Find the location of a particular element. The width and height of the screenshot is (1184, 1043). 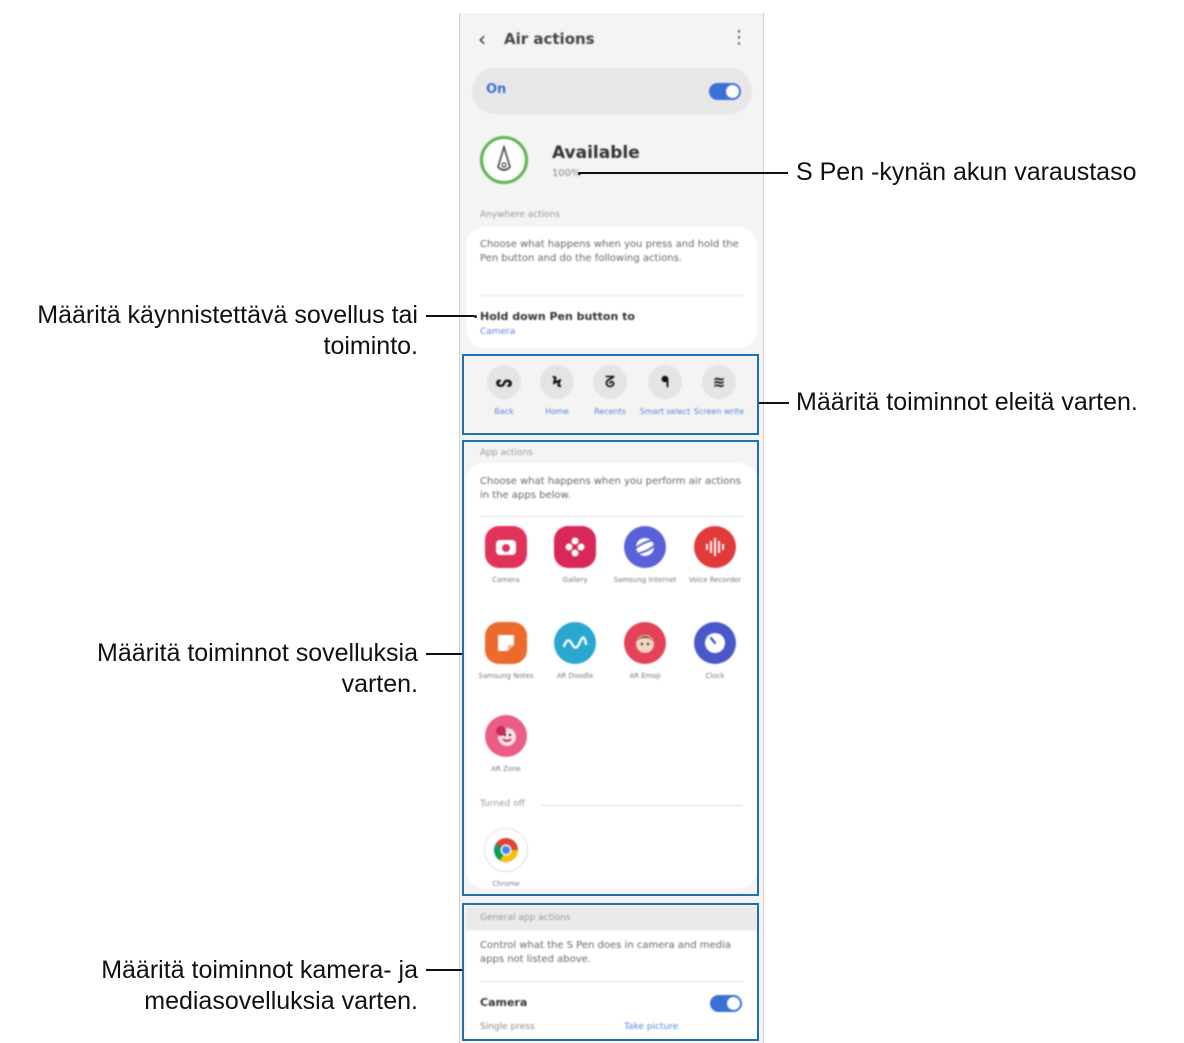

app-actions-annotation-line1: Määritä toiminnot sovelluksia is located at coordinates (257, 653).